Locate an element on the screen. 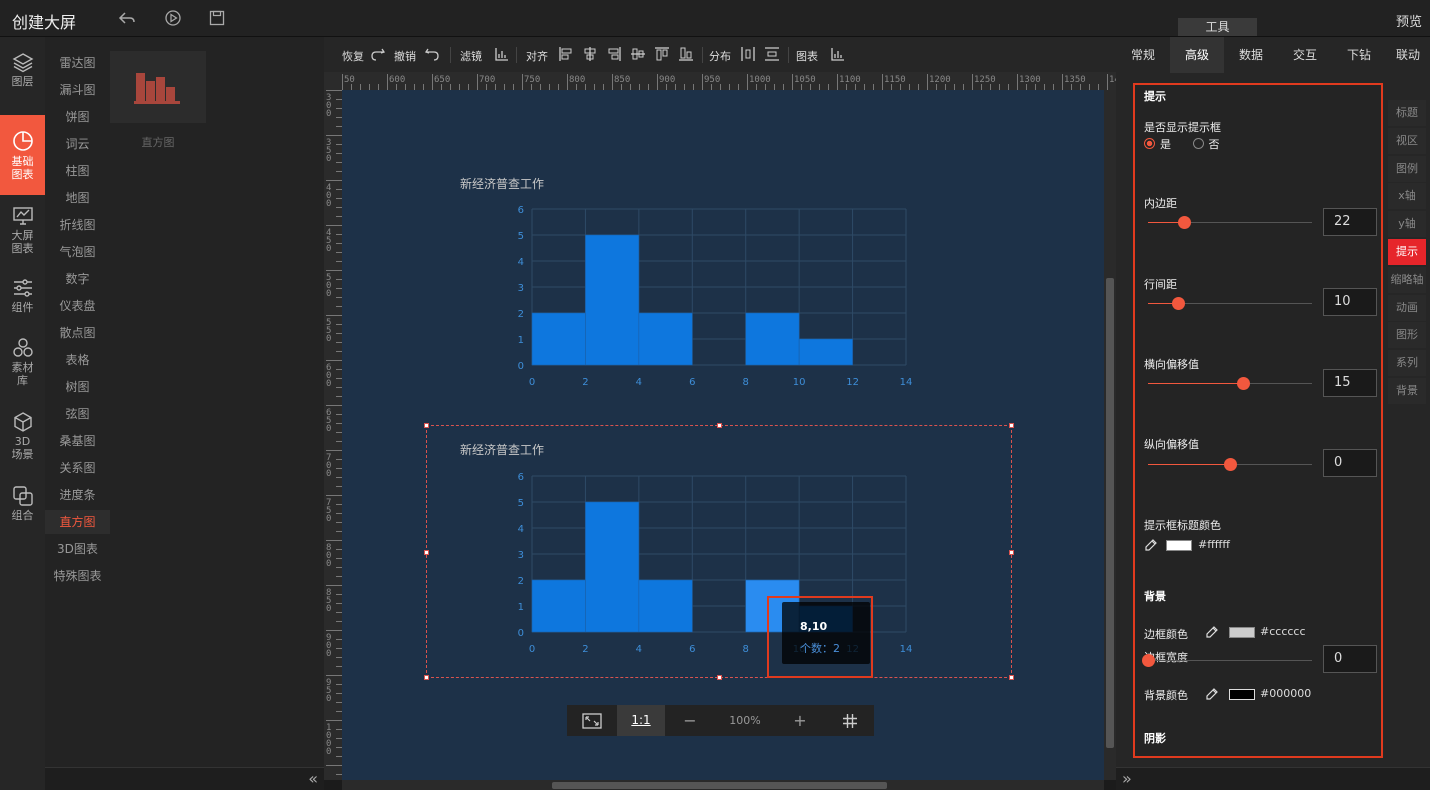 This screenshot has height=790, width=1430. side-tab-item: 提示 is located at coordinates (1407, 252).